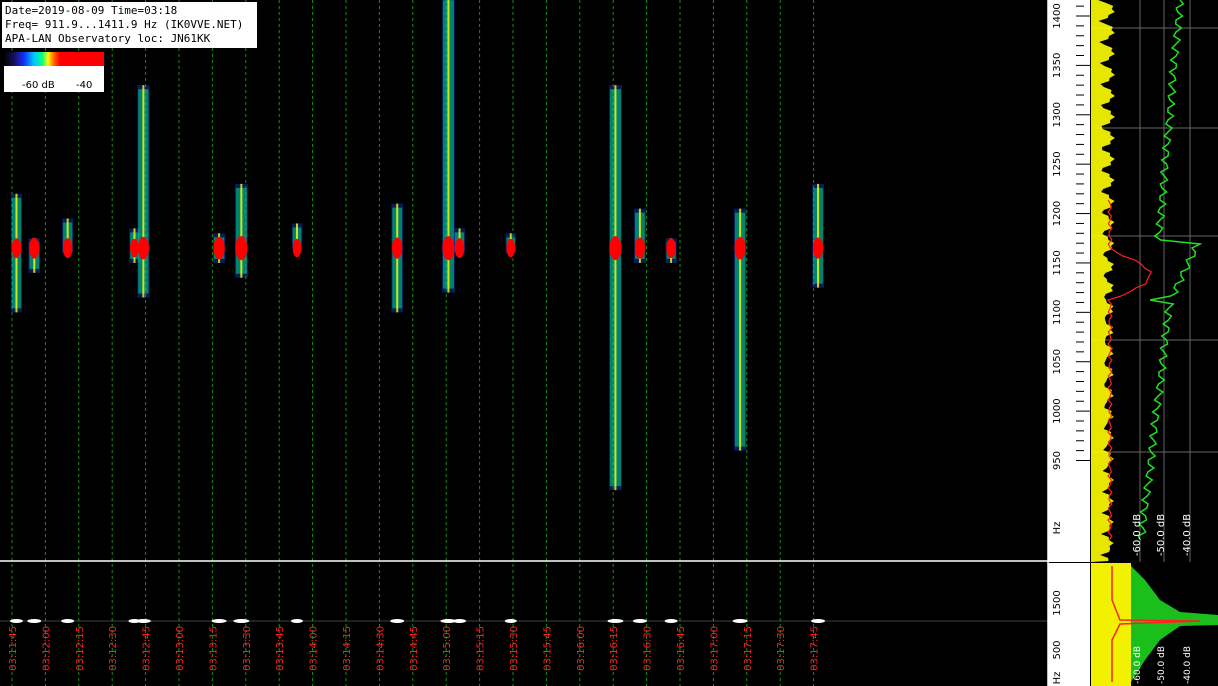  Describe the element at coordinates (481, 648) in the screenshot. I see `time-tick-label: 03:15:15` at that location.